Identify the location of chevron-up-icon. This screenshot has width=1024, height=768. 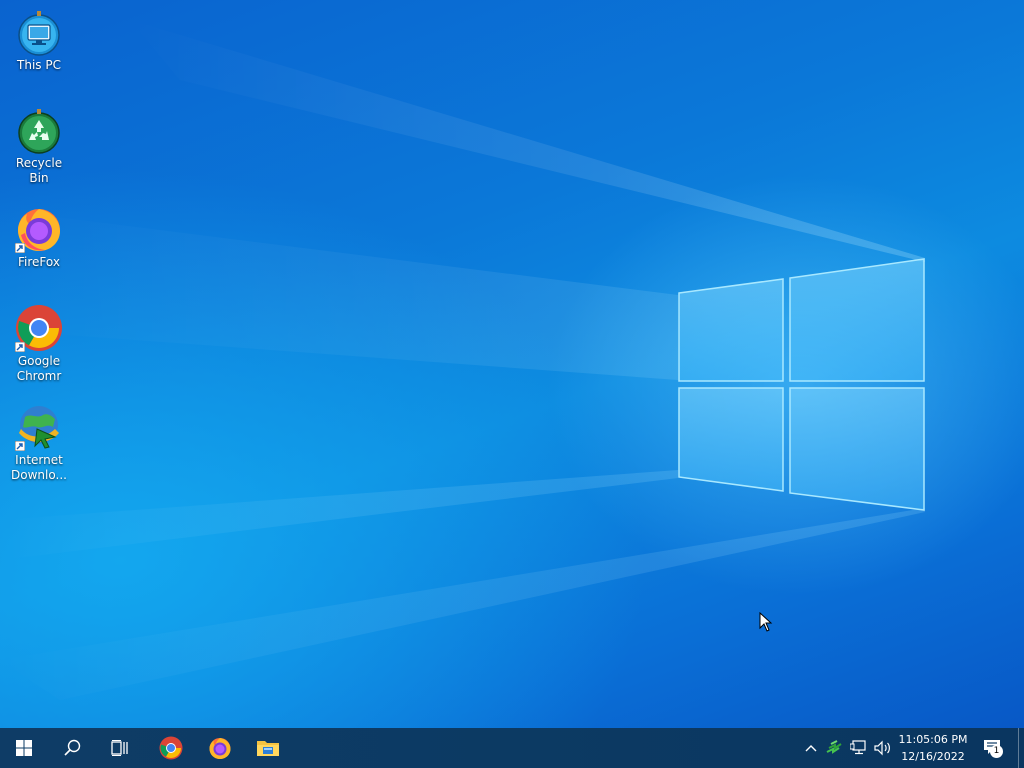
(811, 748).